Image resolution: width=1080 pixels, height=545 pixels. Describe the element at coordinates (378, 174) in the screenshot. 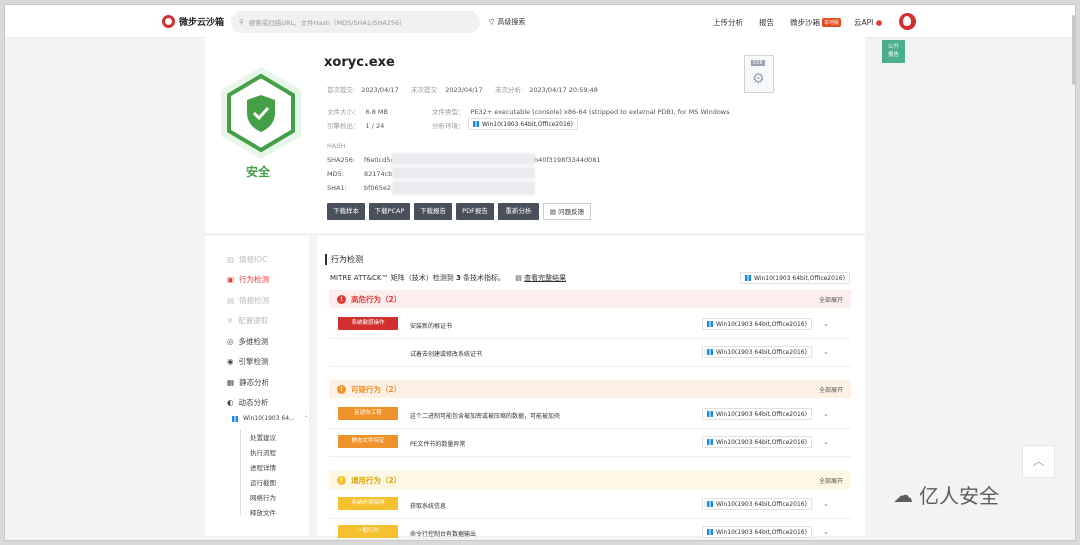

I see `md5-value: 82174cb` at that location.